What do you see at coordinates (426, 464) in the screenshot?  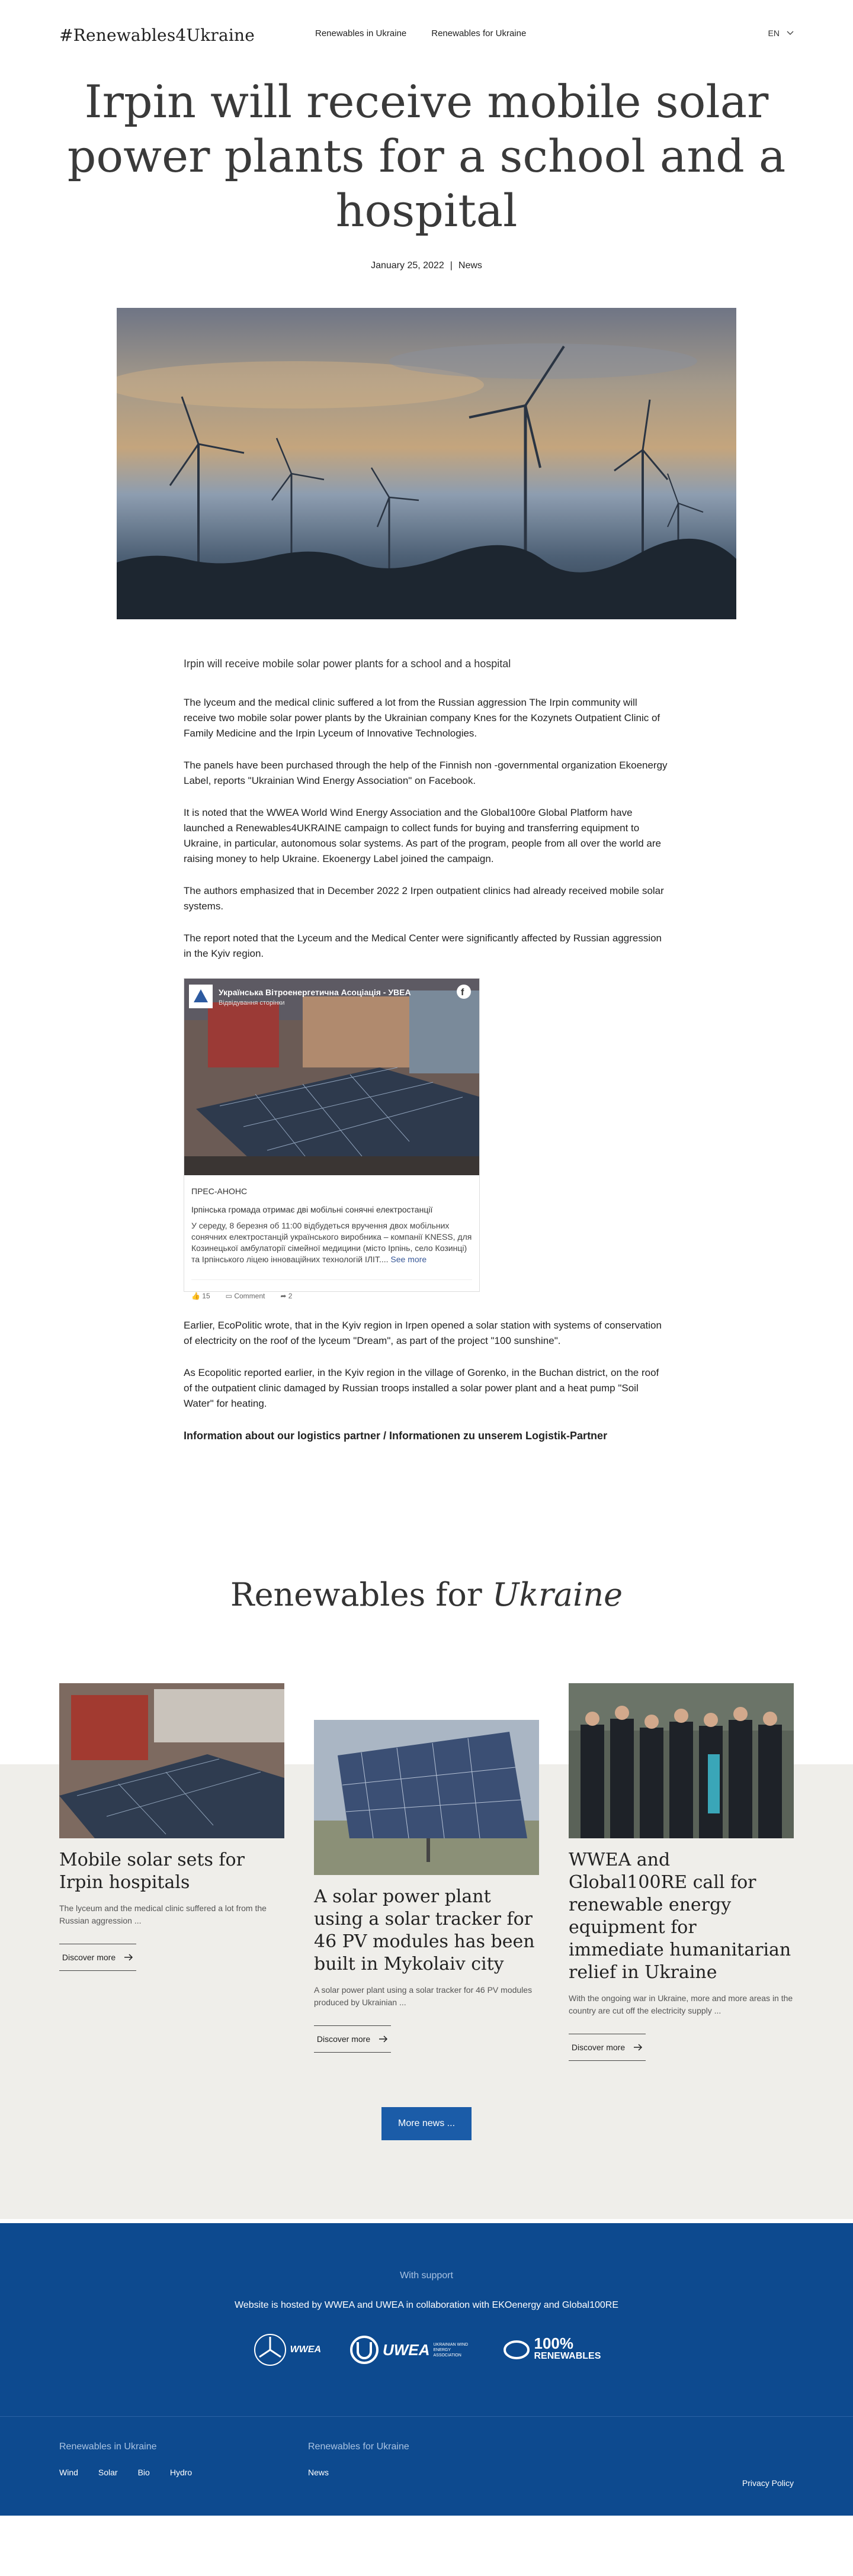 I see `hero-image` at bounding box center [426, 464].